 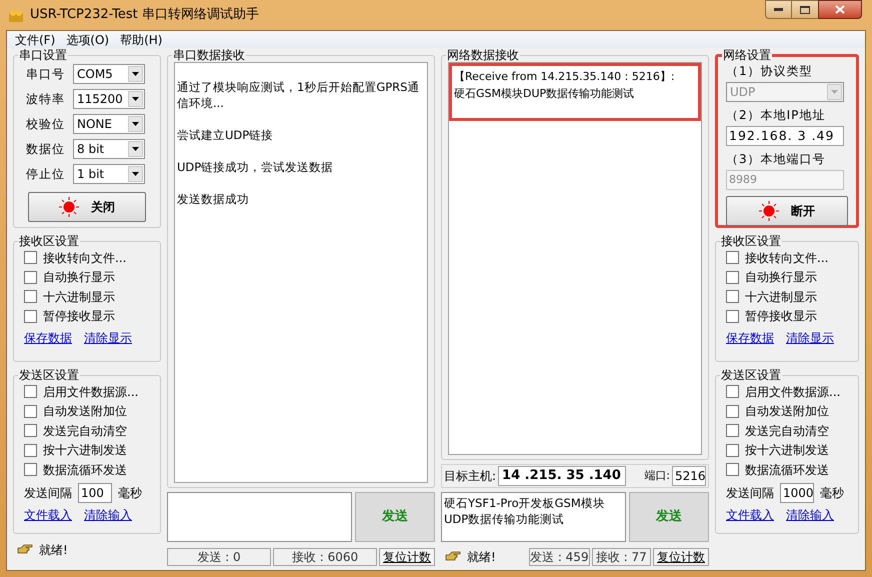 I want to click on field-label: 校验位, so click(x=46, y=124).